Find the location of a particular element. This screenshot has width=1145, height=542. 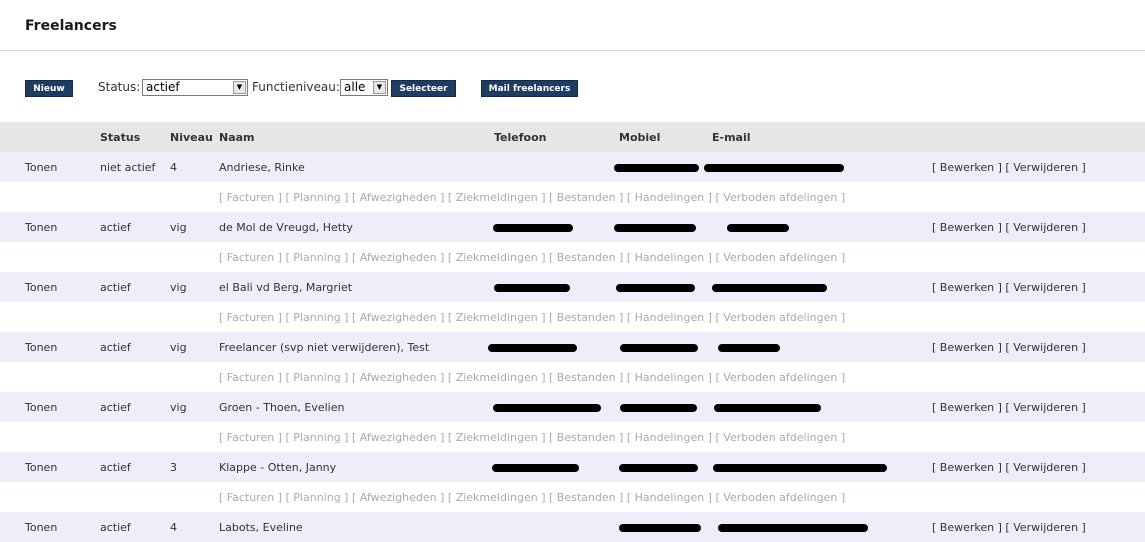

column-header-status: Status is located at coordinates (135, 137).